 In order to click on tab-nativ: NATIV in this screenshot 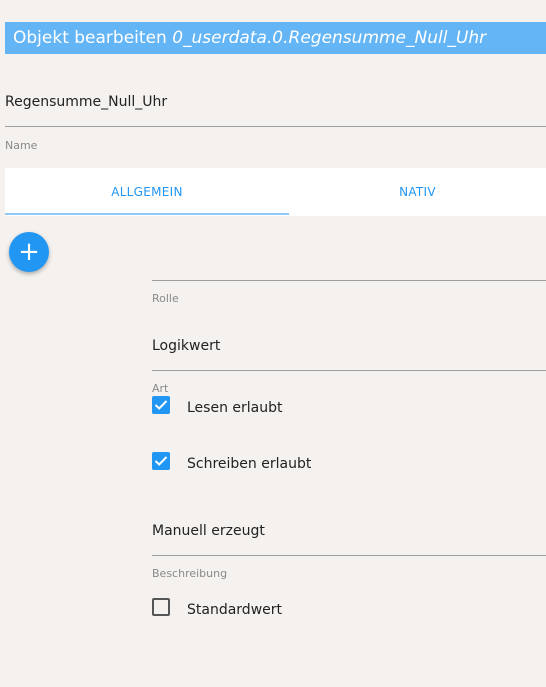, I will do `click(417, 192)`.